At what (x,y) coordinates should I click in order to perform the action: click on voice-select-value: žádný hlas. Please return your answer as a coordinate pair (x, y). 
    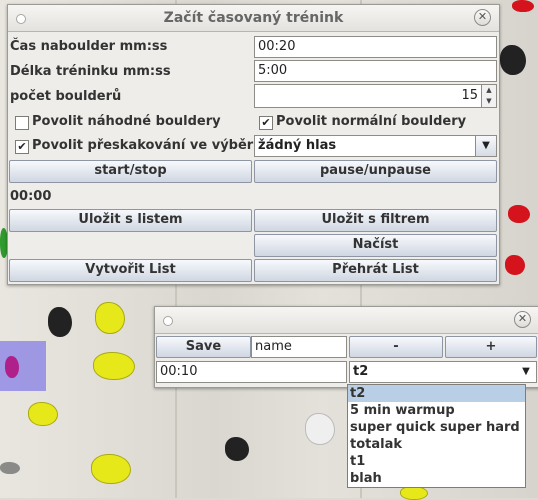
    Looking at the image, I should click on (297, 145).